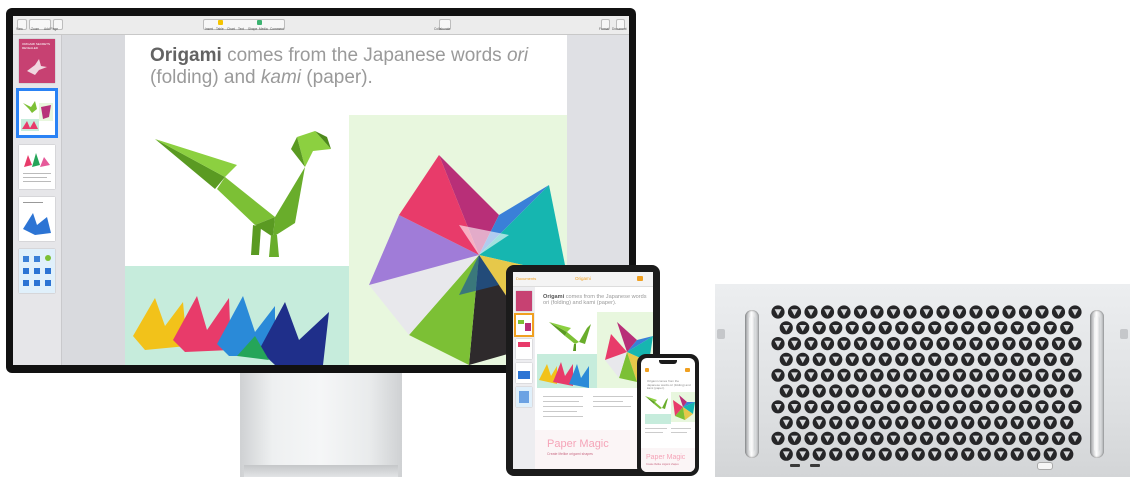 This screenshot has height=477, width=1130. I want to click on headline-bold: Origami, so click(186, 55).